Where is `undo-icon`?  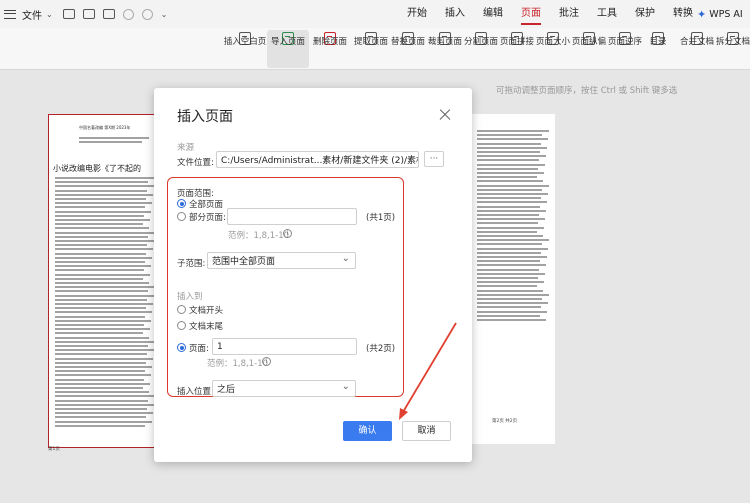
undo-icon is located at coordinates (128, 14).